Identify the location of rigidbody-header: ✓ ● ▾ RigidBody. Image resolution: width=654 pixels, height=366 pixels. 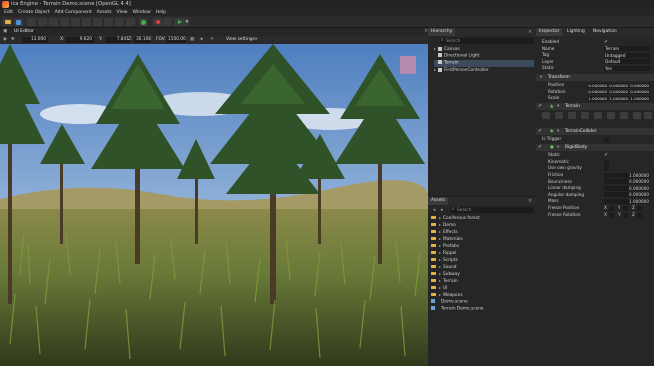
(595, 147).